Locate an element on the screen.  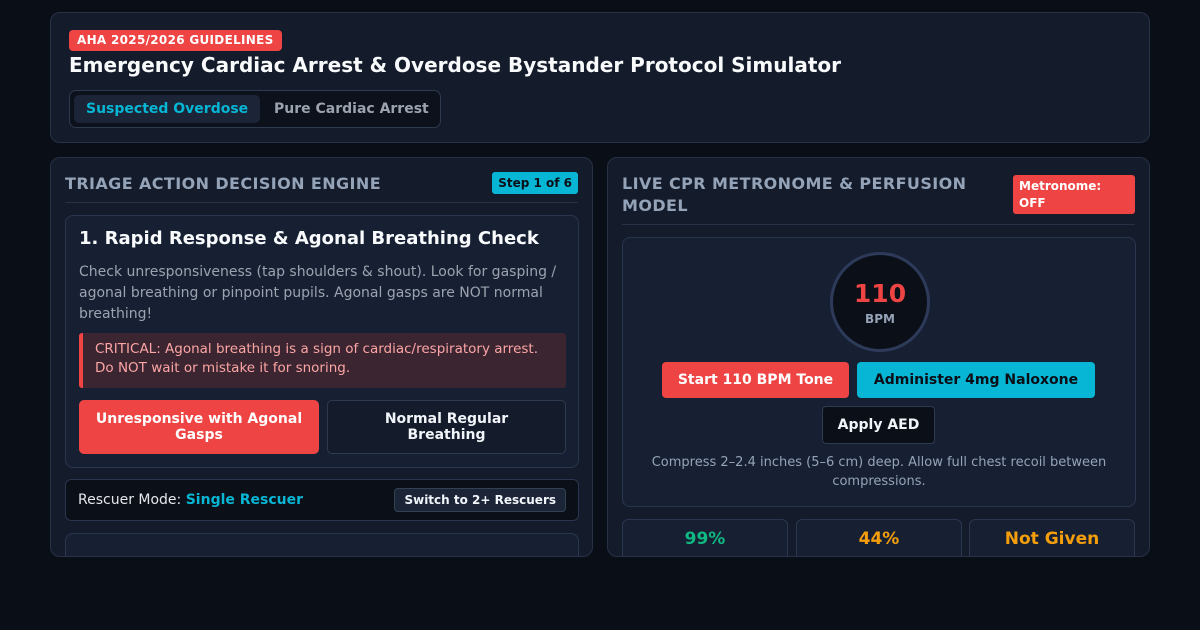
step-badge: Step 1 of 6 is located at coordinates (535, 183).